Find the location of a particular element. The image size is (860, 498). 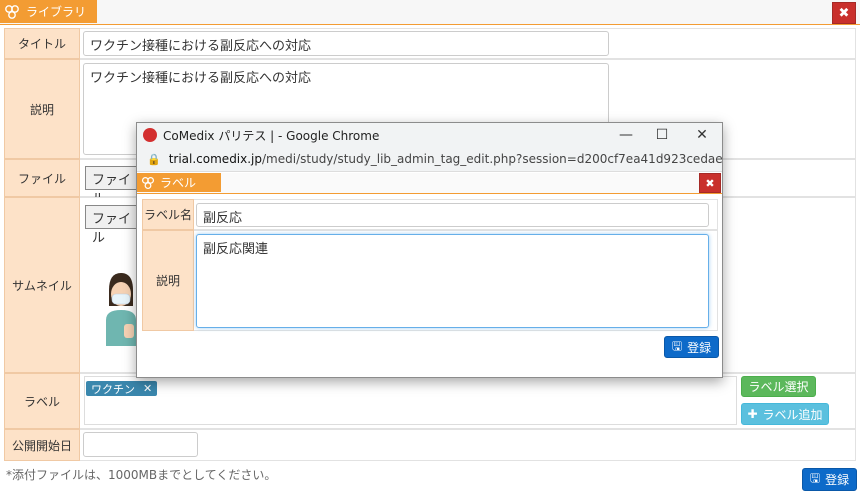

popup-inner-header: ラベル ✖ is located at coordinates (429, 183).